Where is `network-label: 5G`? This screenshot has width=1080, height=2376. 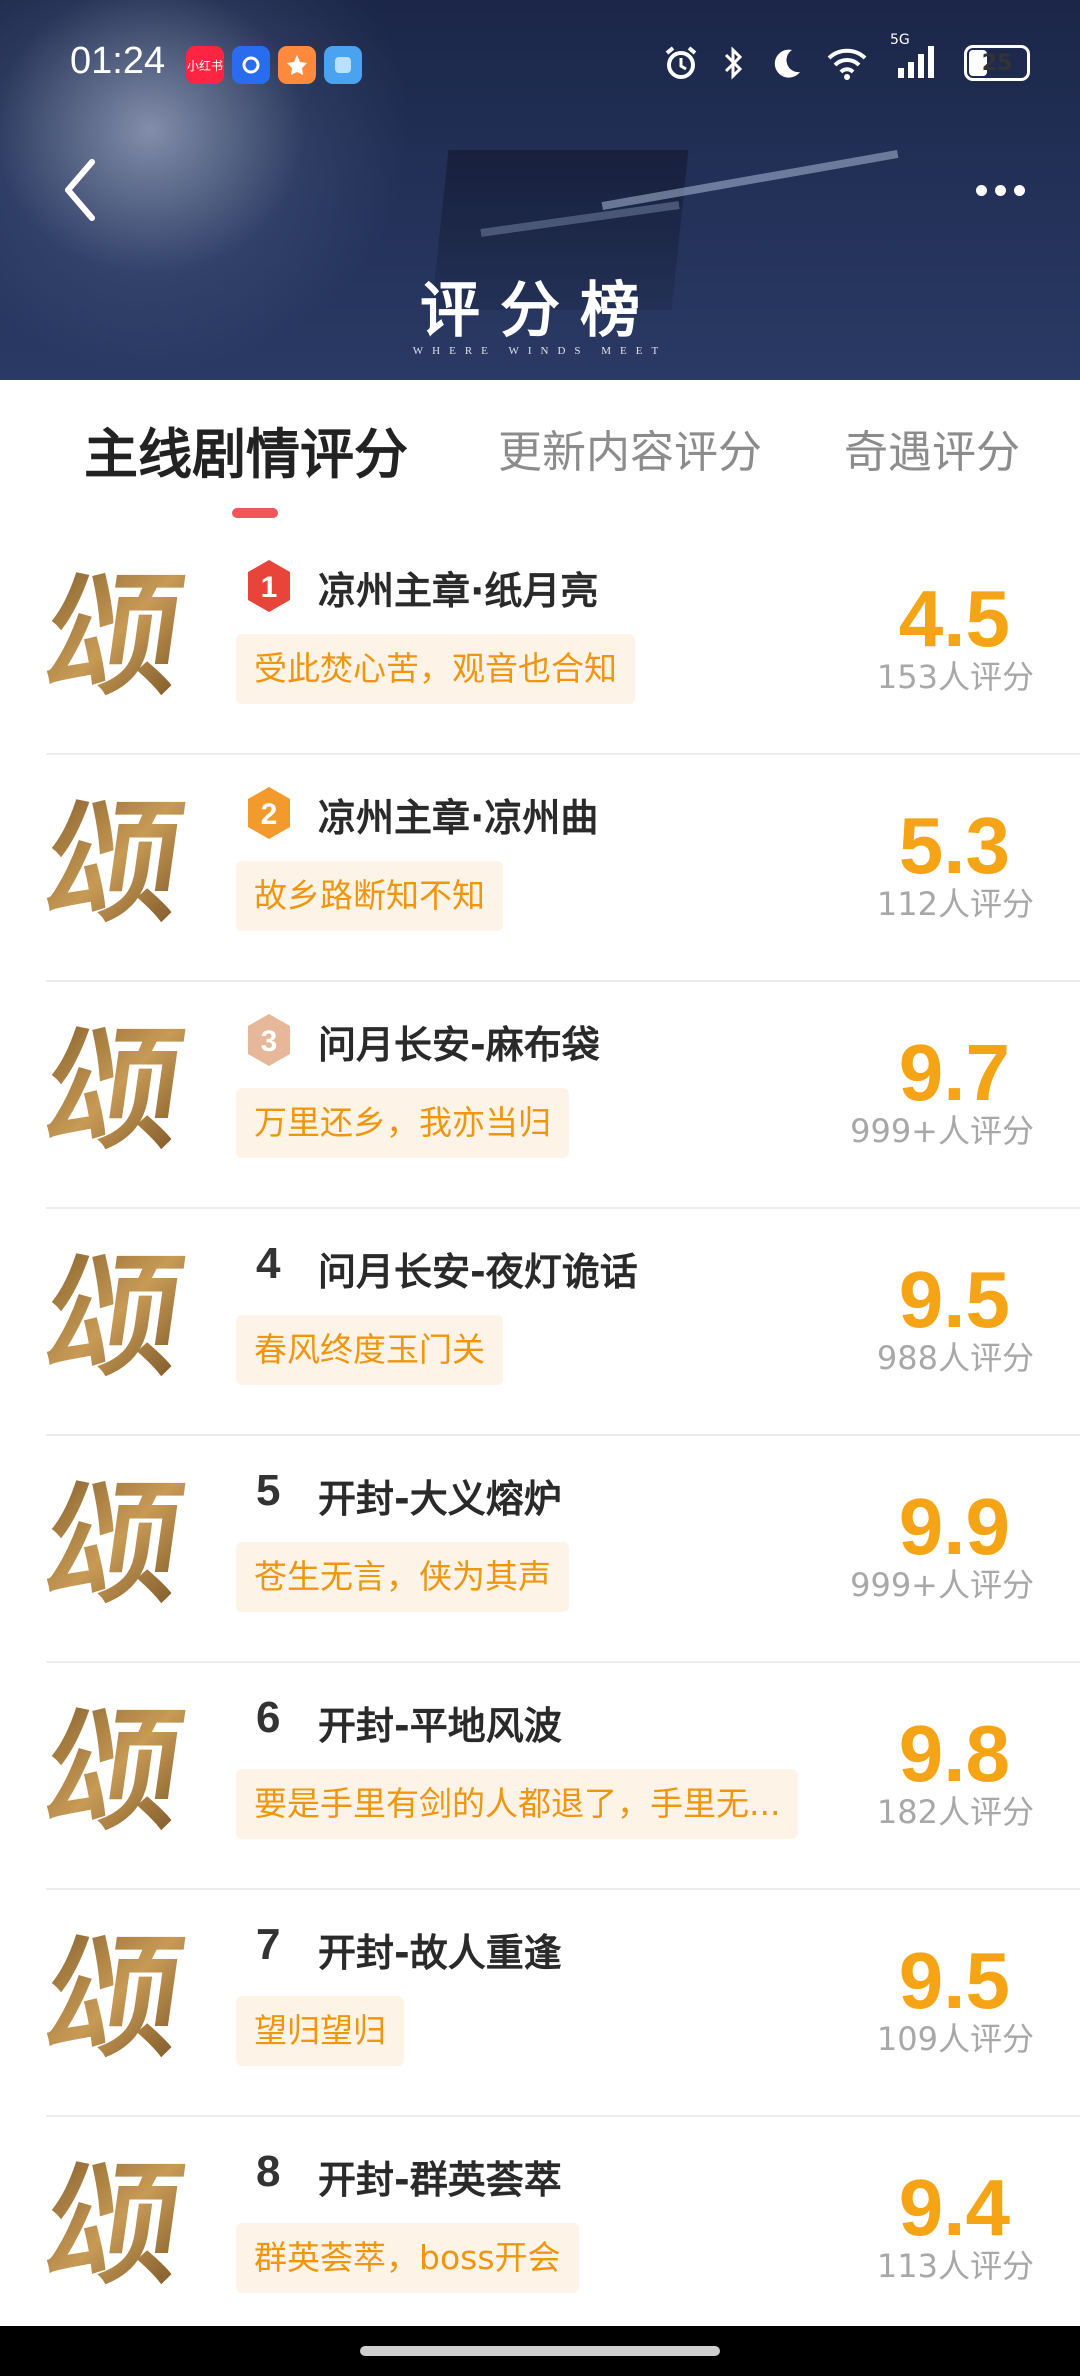
network-label: 5G is located at coordinates (900, 40).